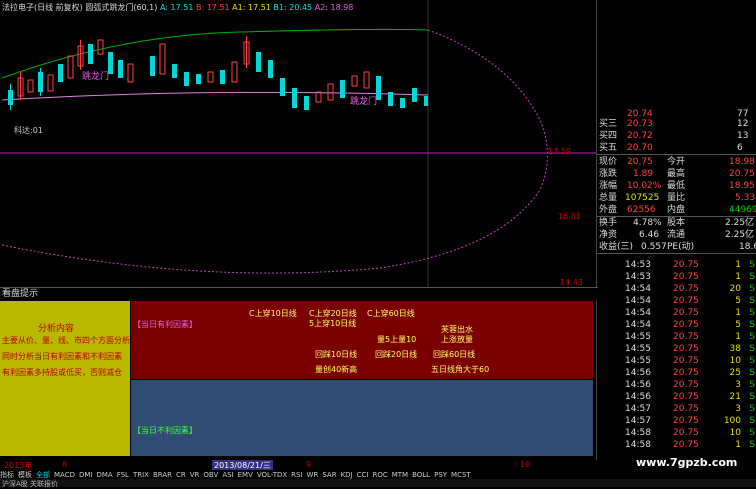 The height and width of the screenshot is (489, 756). What do you see at coordinates (396, 354) in the screenshot?
I see `factor-item: 回踩20日线` at bounding box center [396, 354].